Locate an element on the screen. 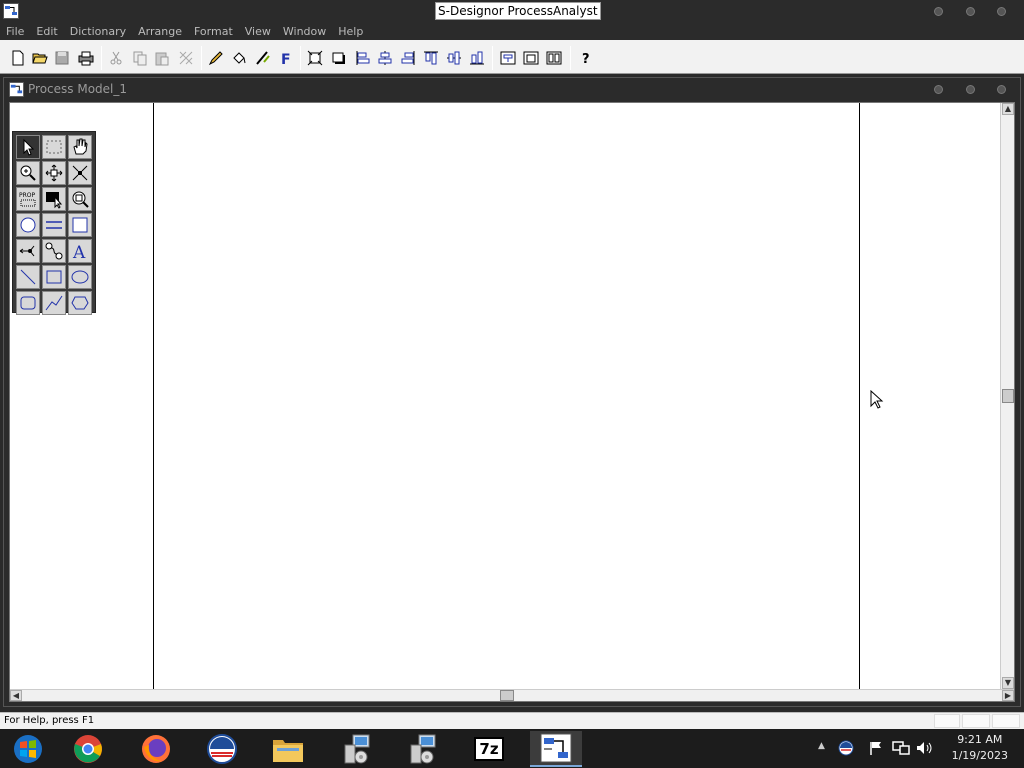 This screenshot has width=1024, height=768. app-titlebar: S-Designor ProcessAnalyst is located at coordinates (512, 11).